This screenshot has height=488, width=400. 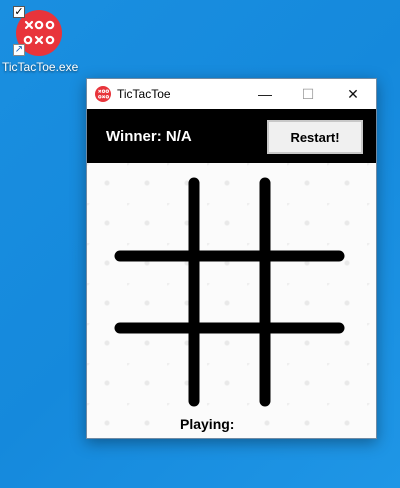 I want to click on desktop-shortcut-tictactoe: ✓ ↗ TicTacToe.exe, so click(x=39, y=41).